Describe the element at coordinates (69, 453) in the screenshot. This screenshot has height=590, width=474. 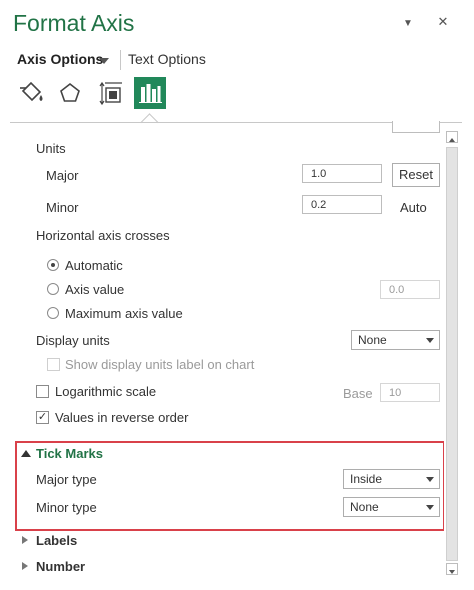
I see `tick-marks-heading: Tick Marks` at that location.